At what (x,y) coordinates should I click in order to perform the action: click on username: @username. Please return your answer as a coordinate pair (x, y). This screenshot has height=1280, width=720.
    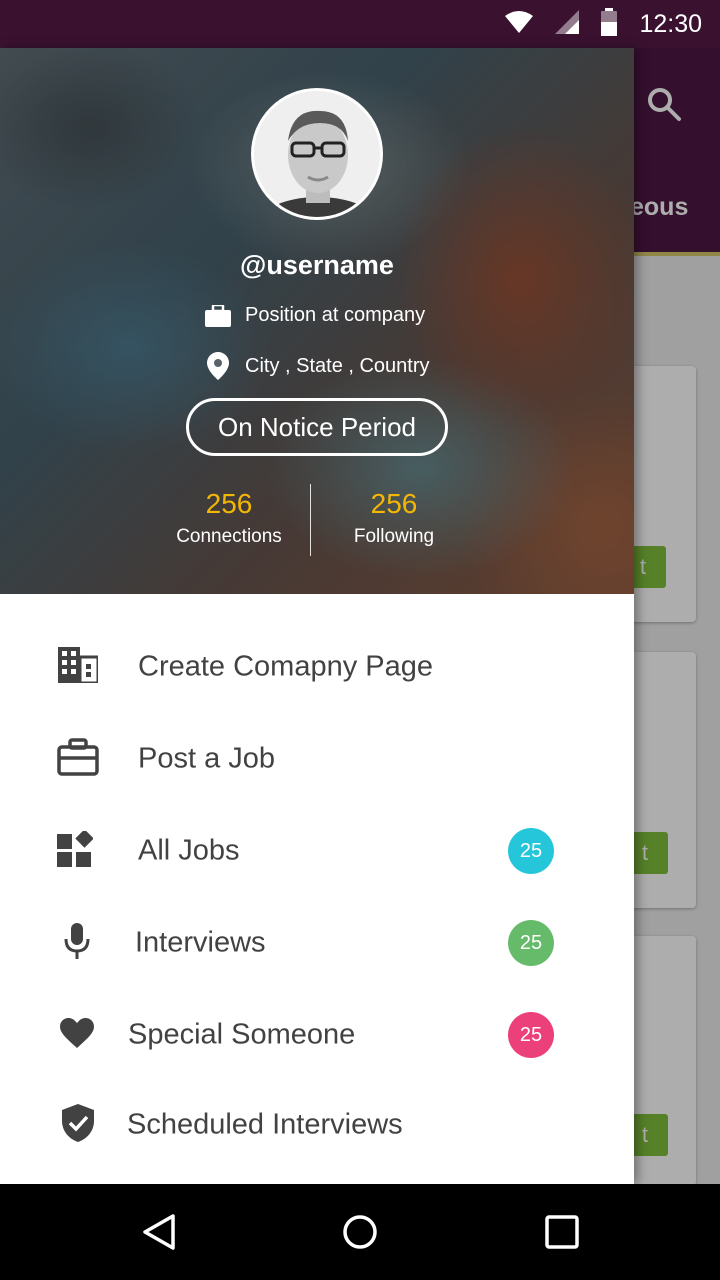
    Looking at the image, I should click on (317, 265).